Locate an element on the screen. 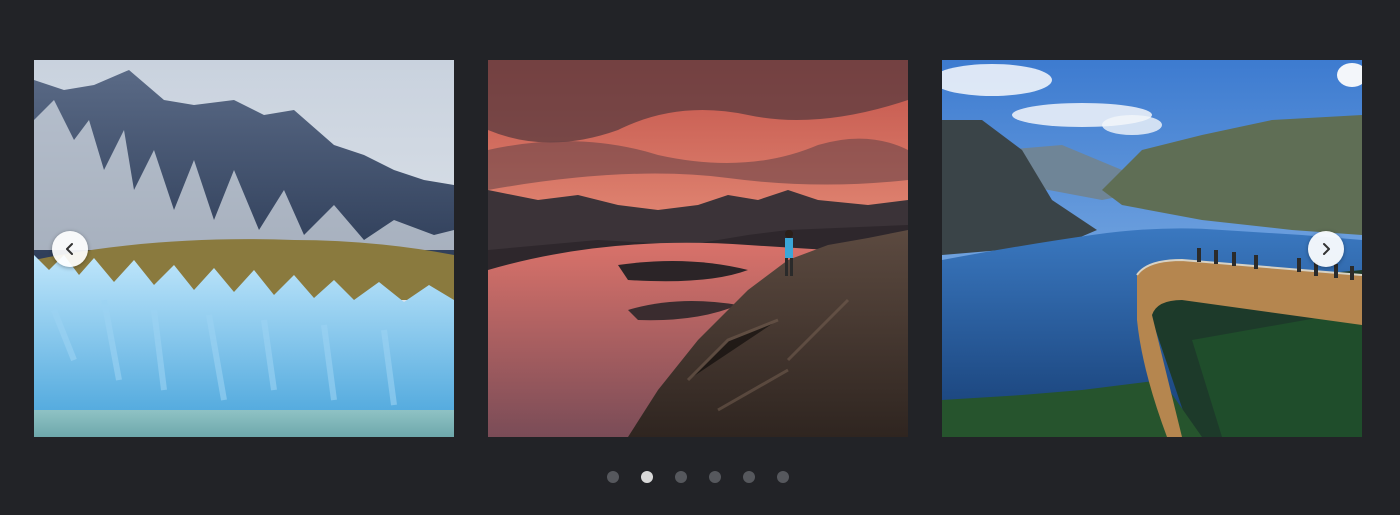  chevron-right-icon is located at coordinates (1326, 249).